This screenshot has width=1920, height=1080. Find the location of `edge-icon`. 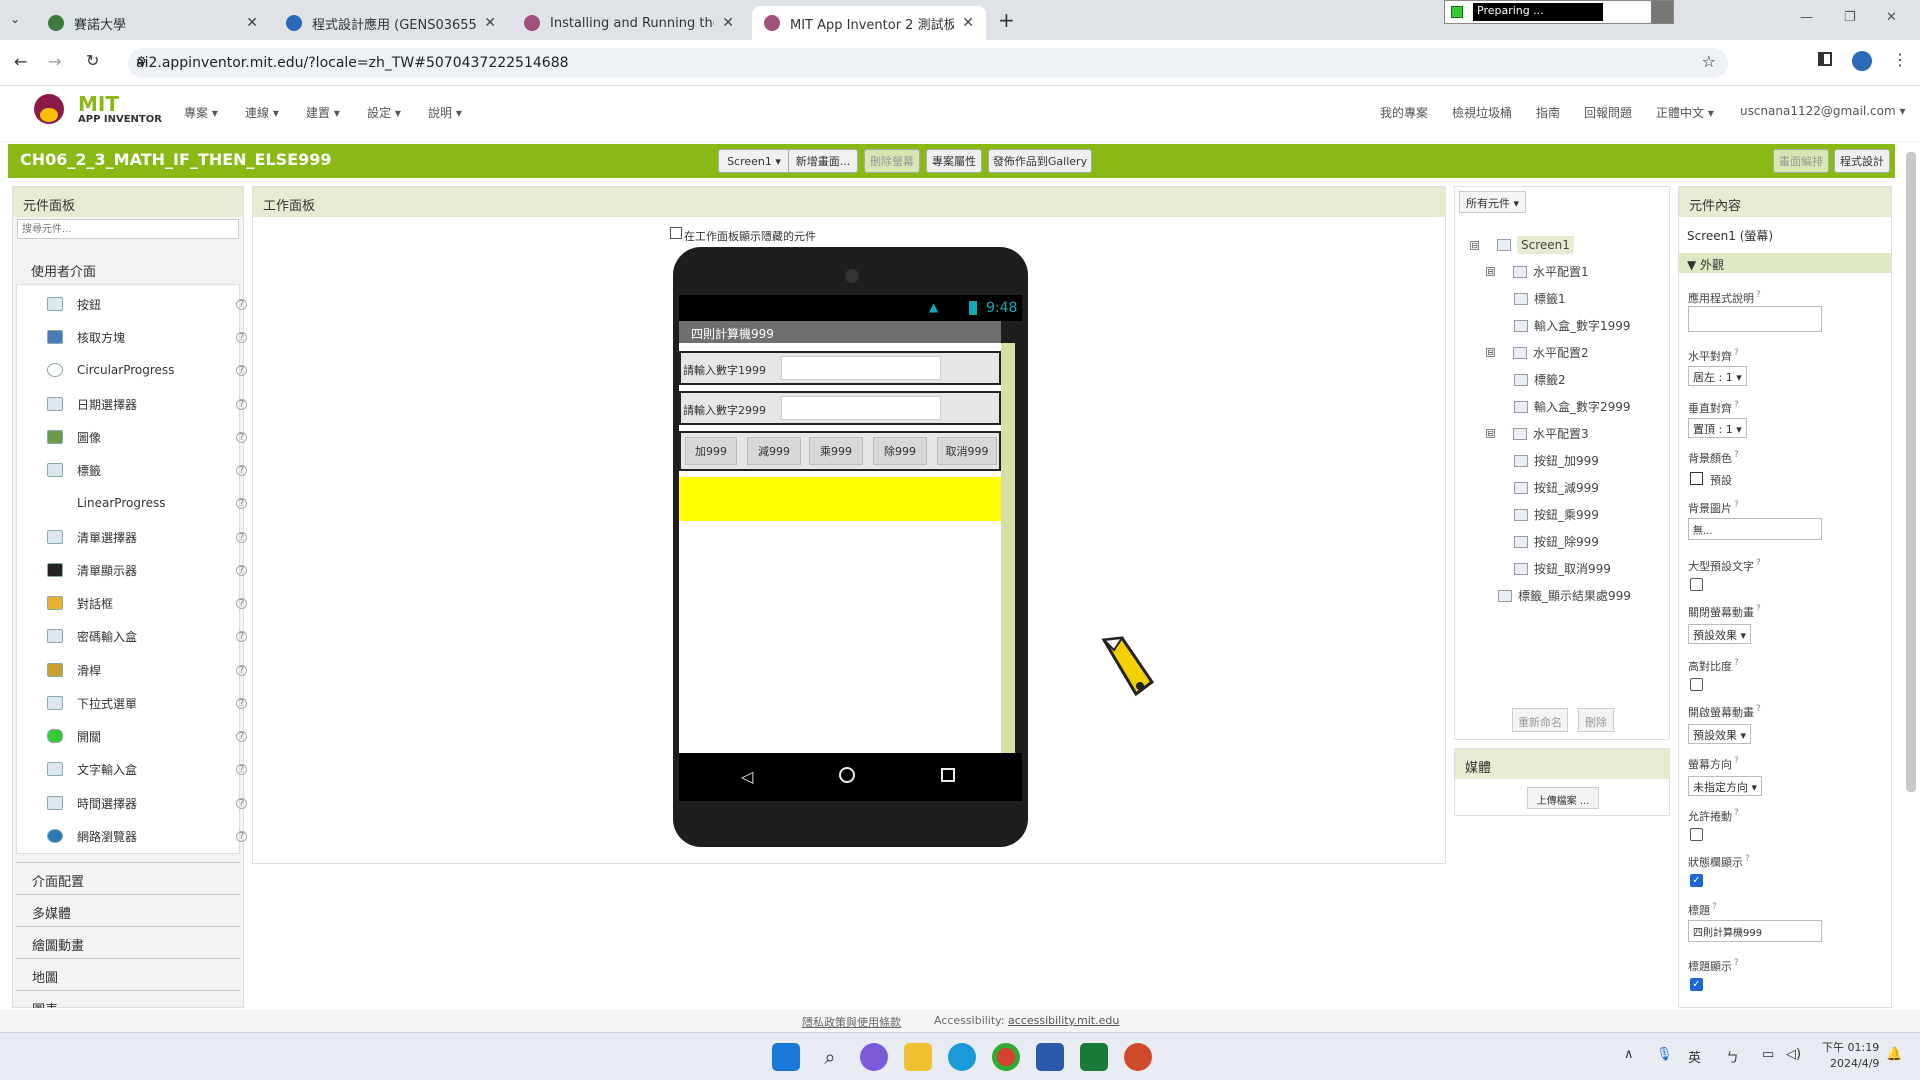

edge-icon is located at coordinates (962, 1057).